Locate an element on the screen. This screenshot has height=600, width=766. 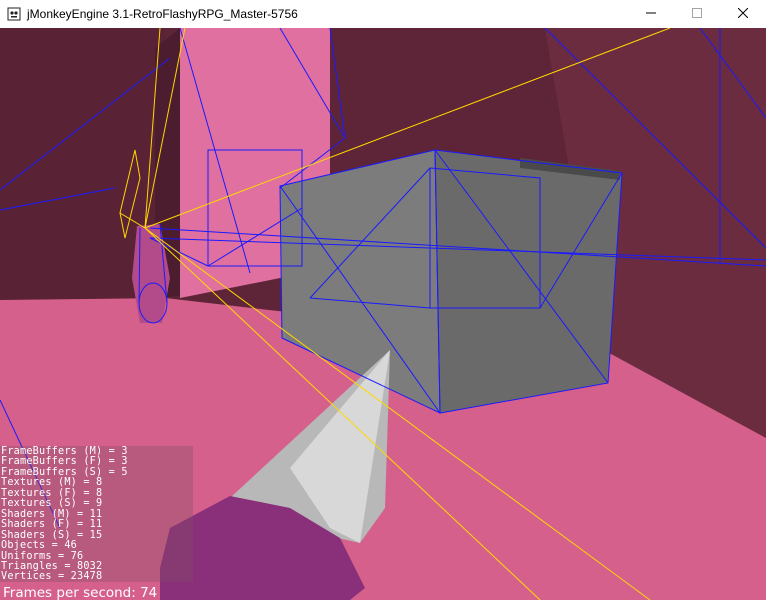
jmonkey-app-icon is located at coordinates (14, 14).